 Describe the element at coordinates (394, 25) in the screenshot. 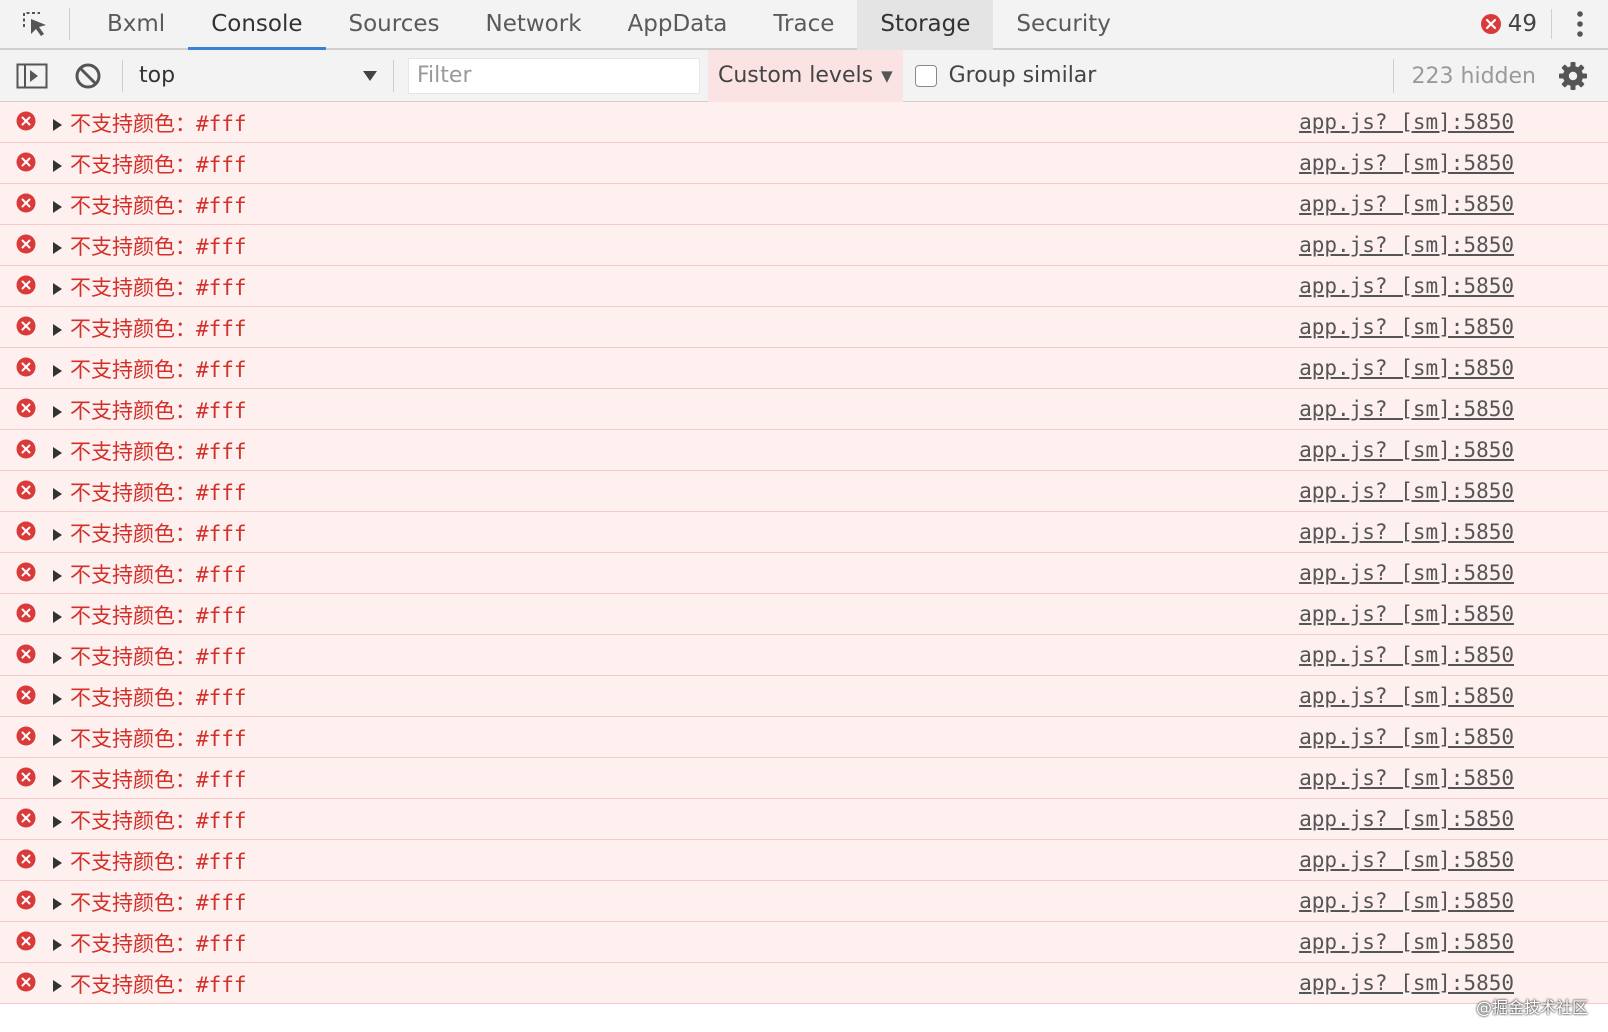

I see `tab-sources: Sources` at that location.